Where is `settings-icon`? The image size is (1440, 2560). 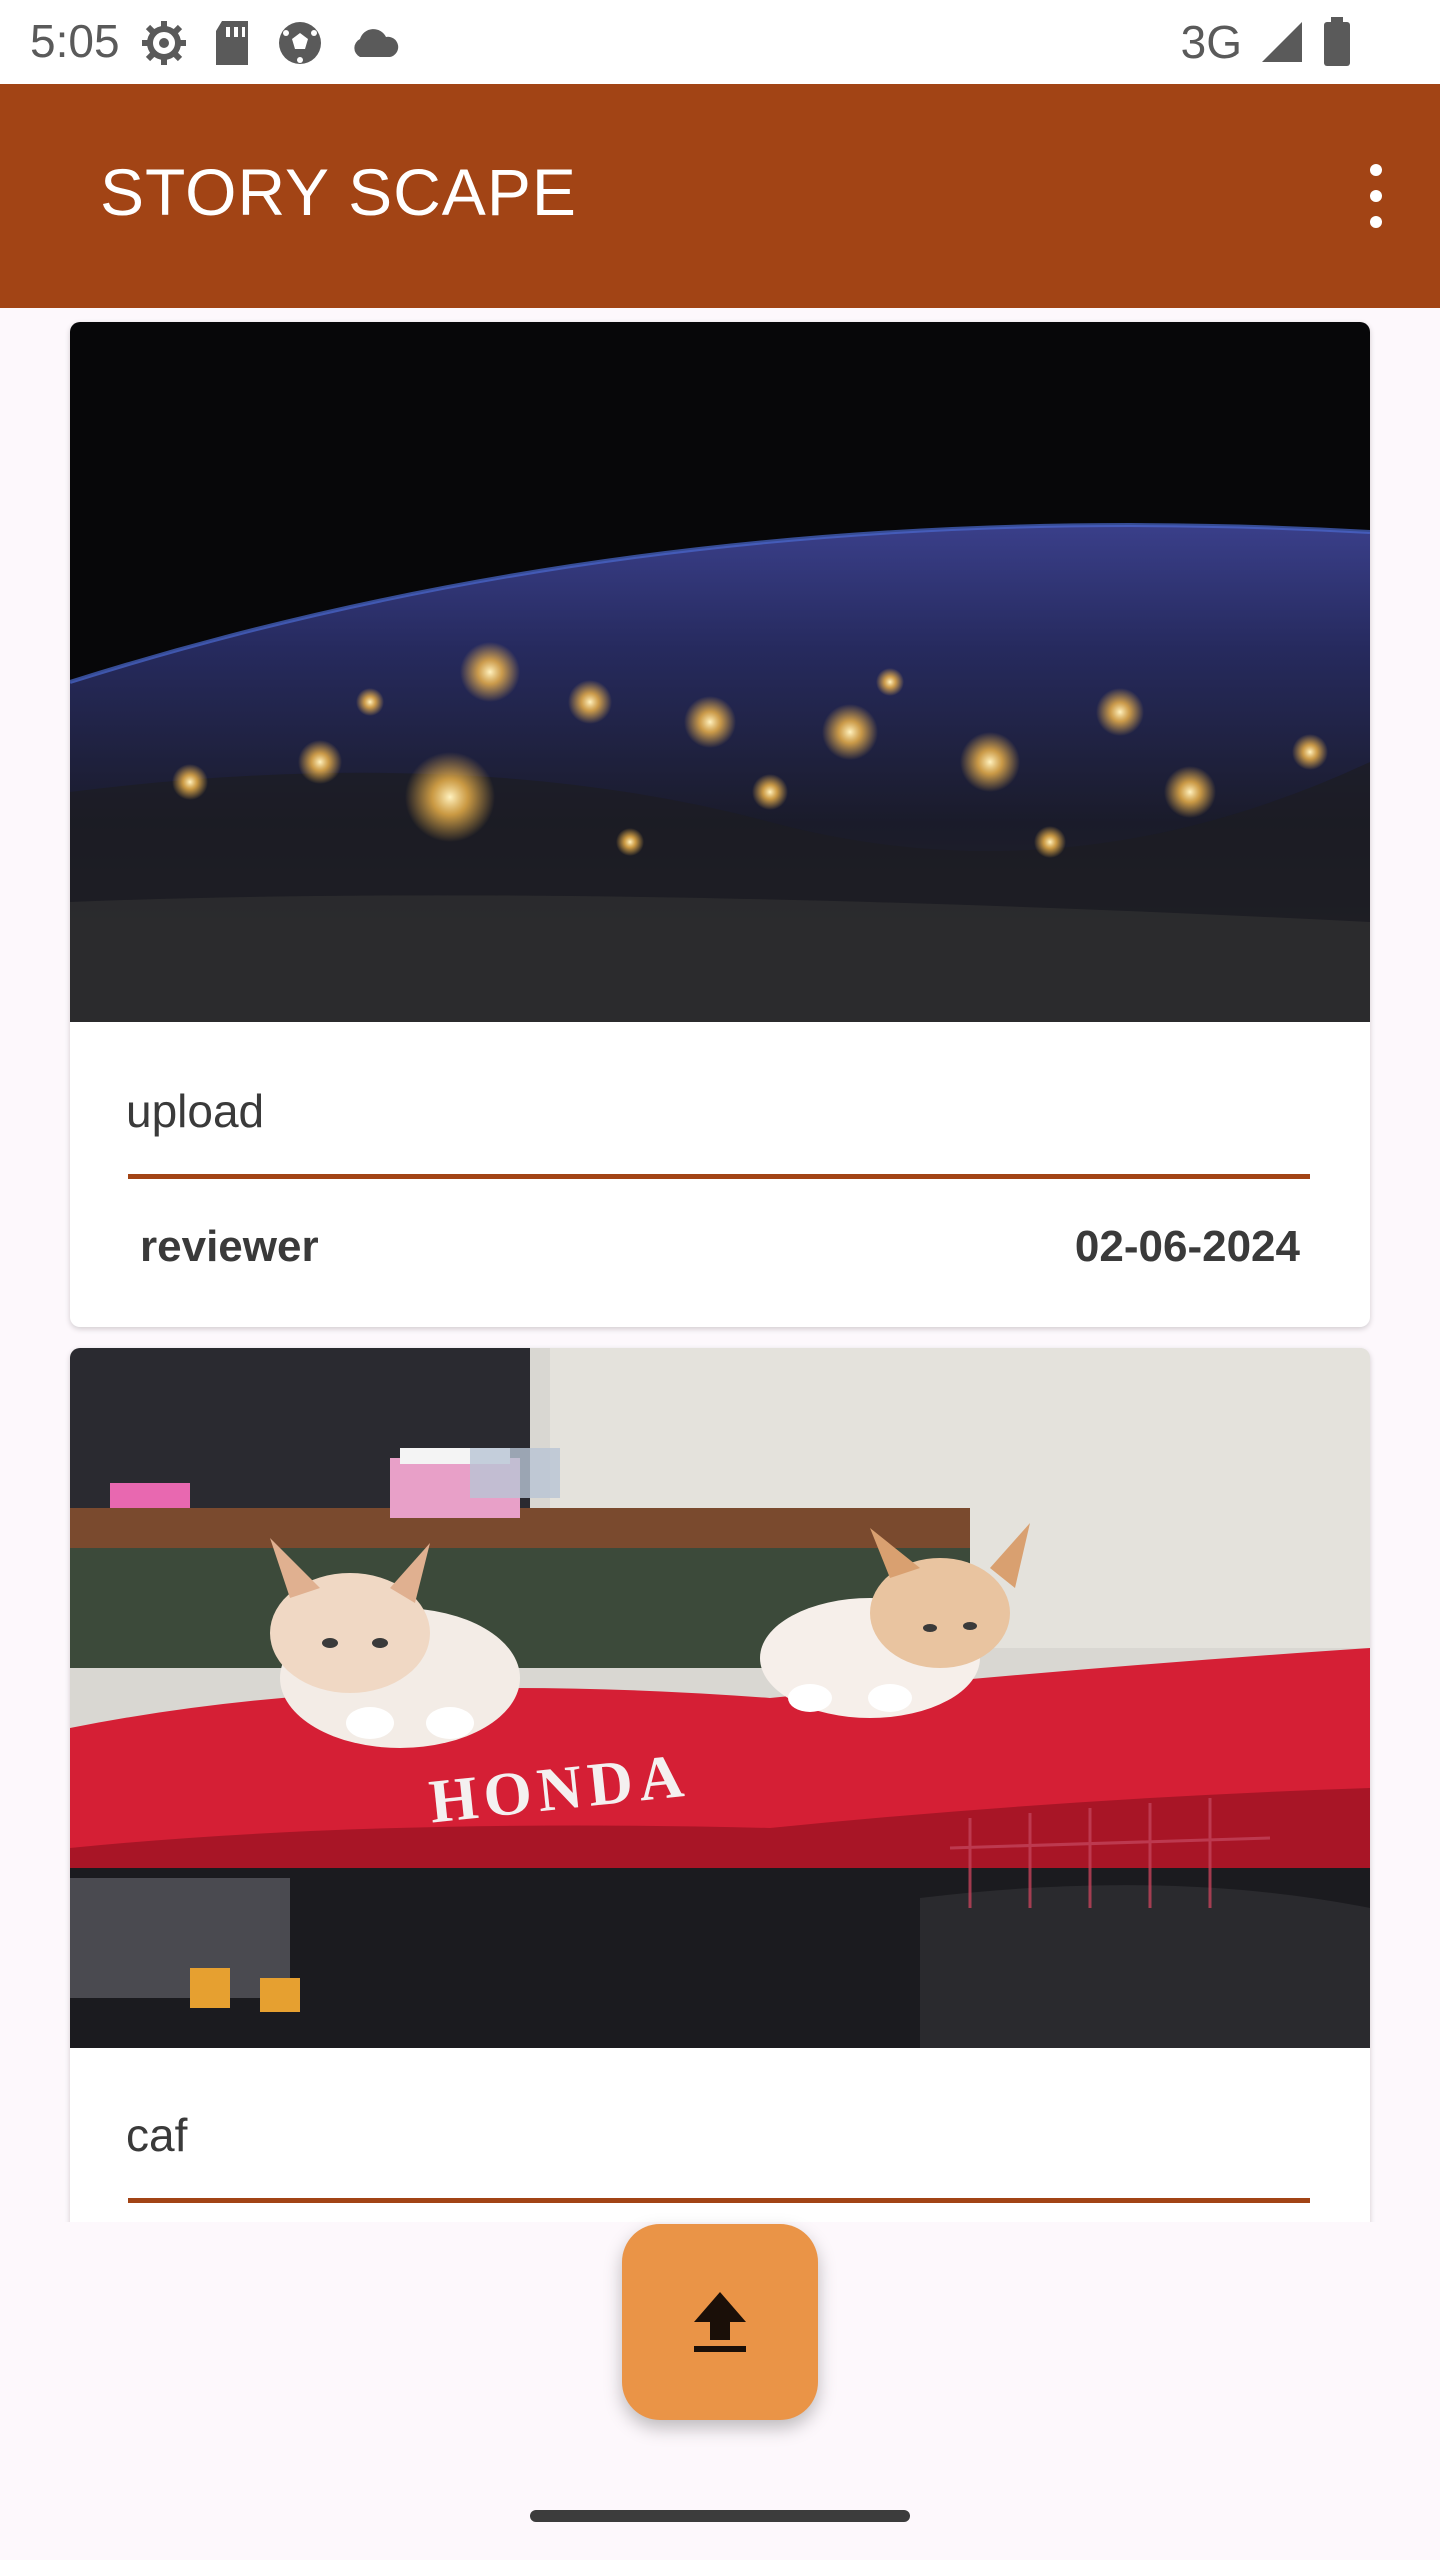
settings-icon is located at coordinates (164, 43).